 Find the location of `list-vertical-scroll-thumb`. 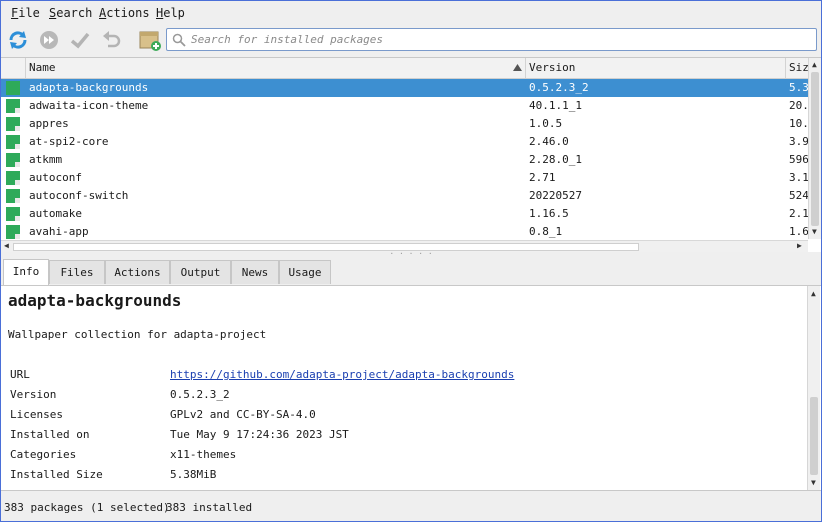

list-vertical-scroll-thumb is located at coordinates (815, 149).